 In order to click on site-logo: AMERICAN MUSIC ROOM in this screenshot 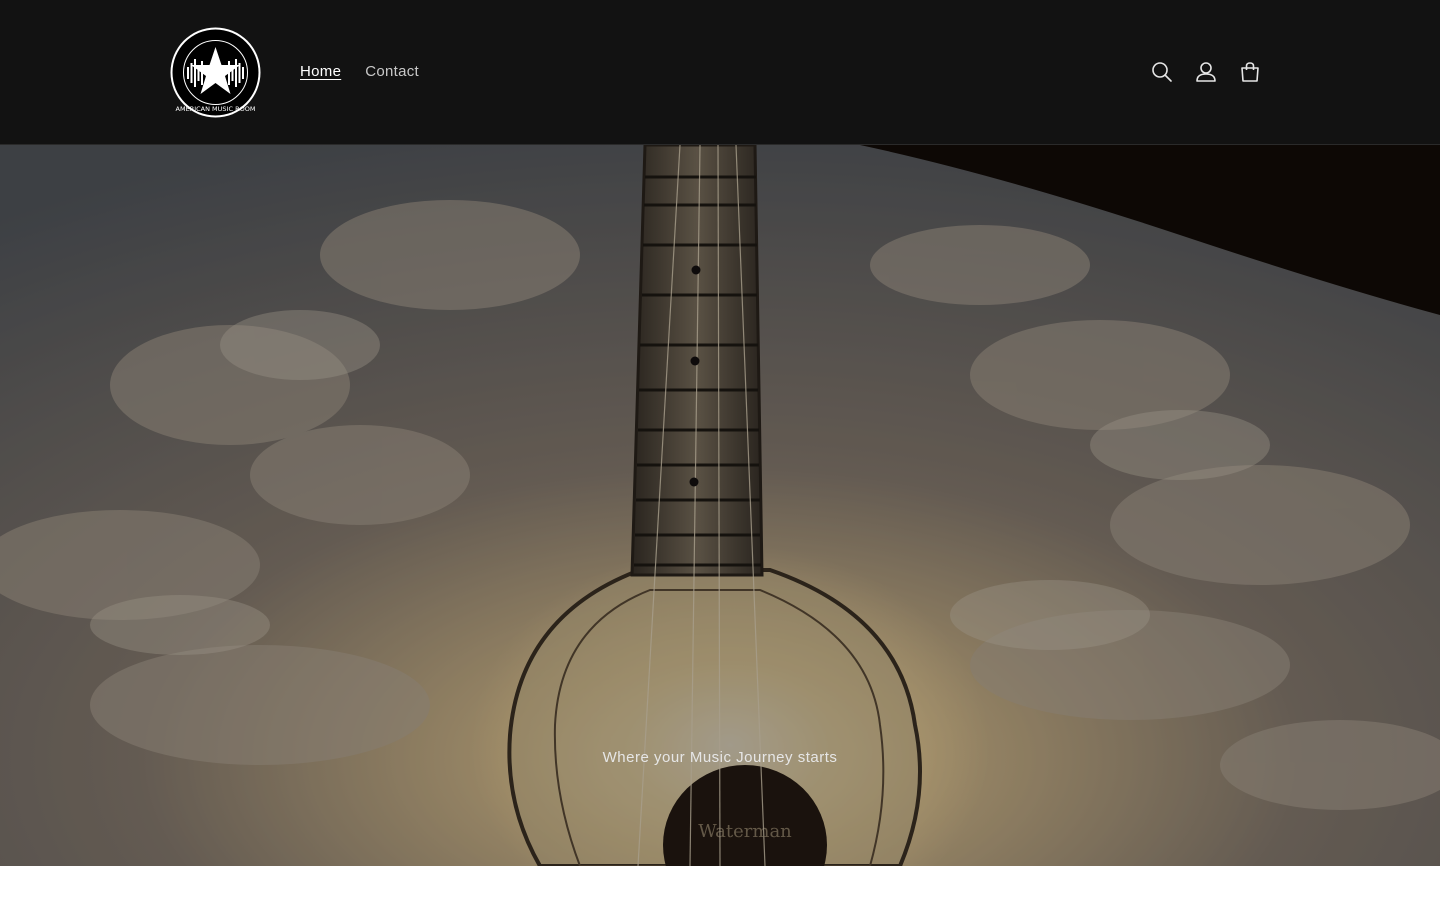, I will do `click(215, 72)`.